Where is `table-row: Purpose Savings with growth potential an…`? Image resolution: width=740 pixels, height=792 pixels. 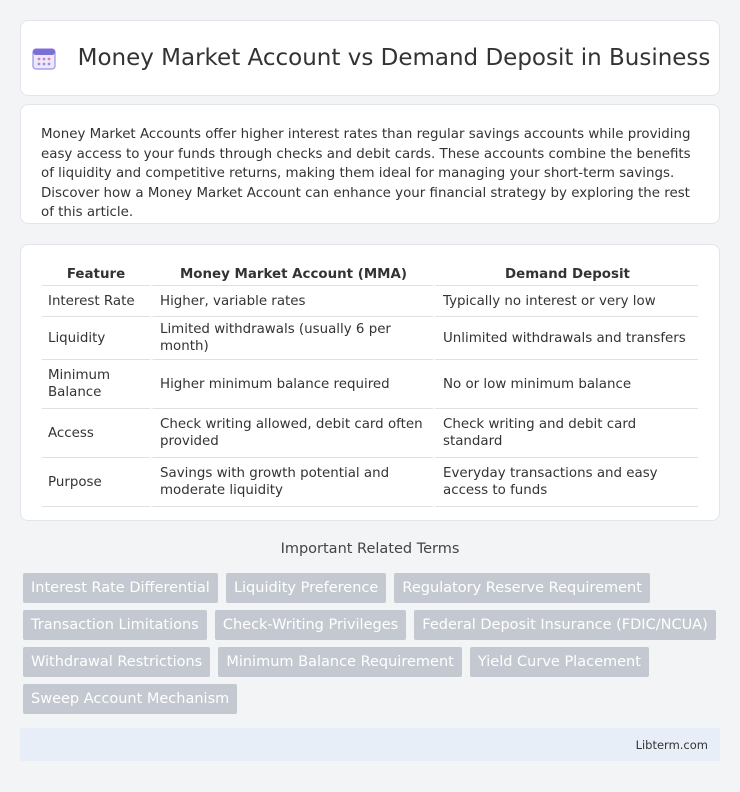
table-row: Purpose Savings with growth potential an… is located at coordinates (370, 482).